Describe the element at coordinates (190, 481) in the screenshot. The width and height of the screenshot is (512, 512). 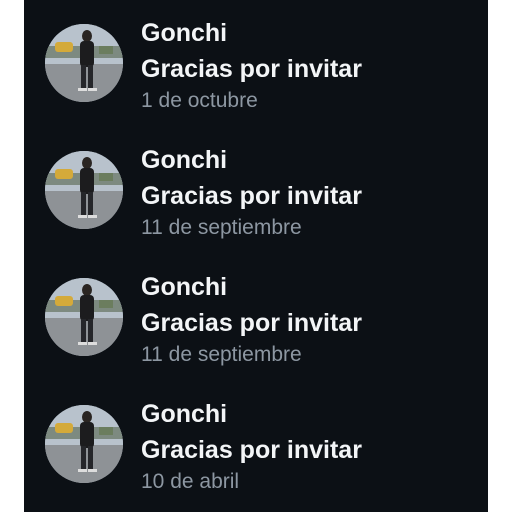
I see `notification-date: 10 de abril` at that location.